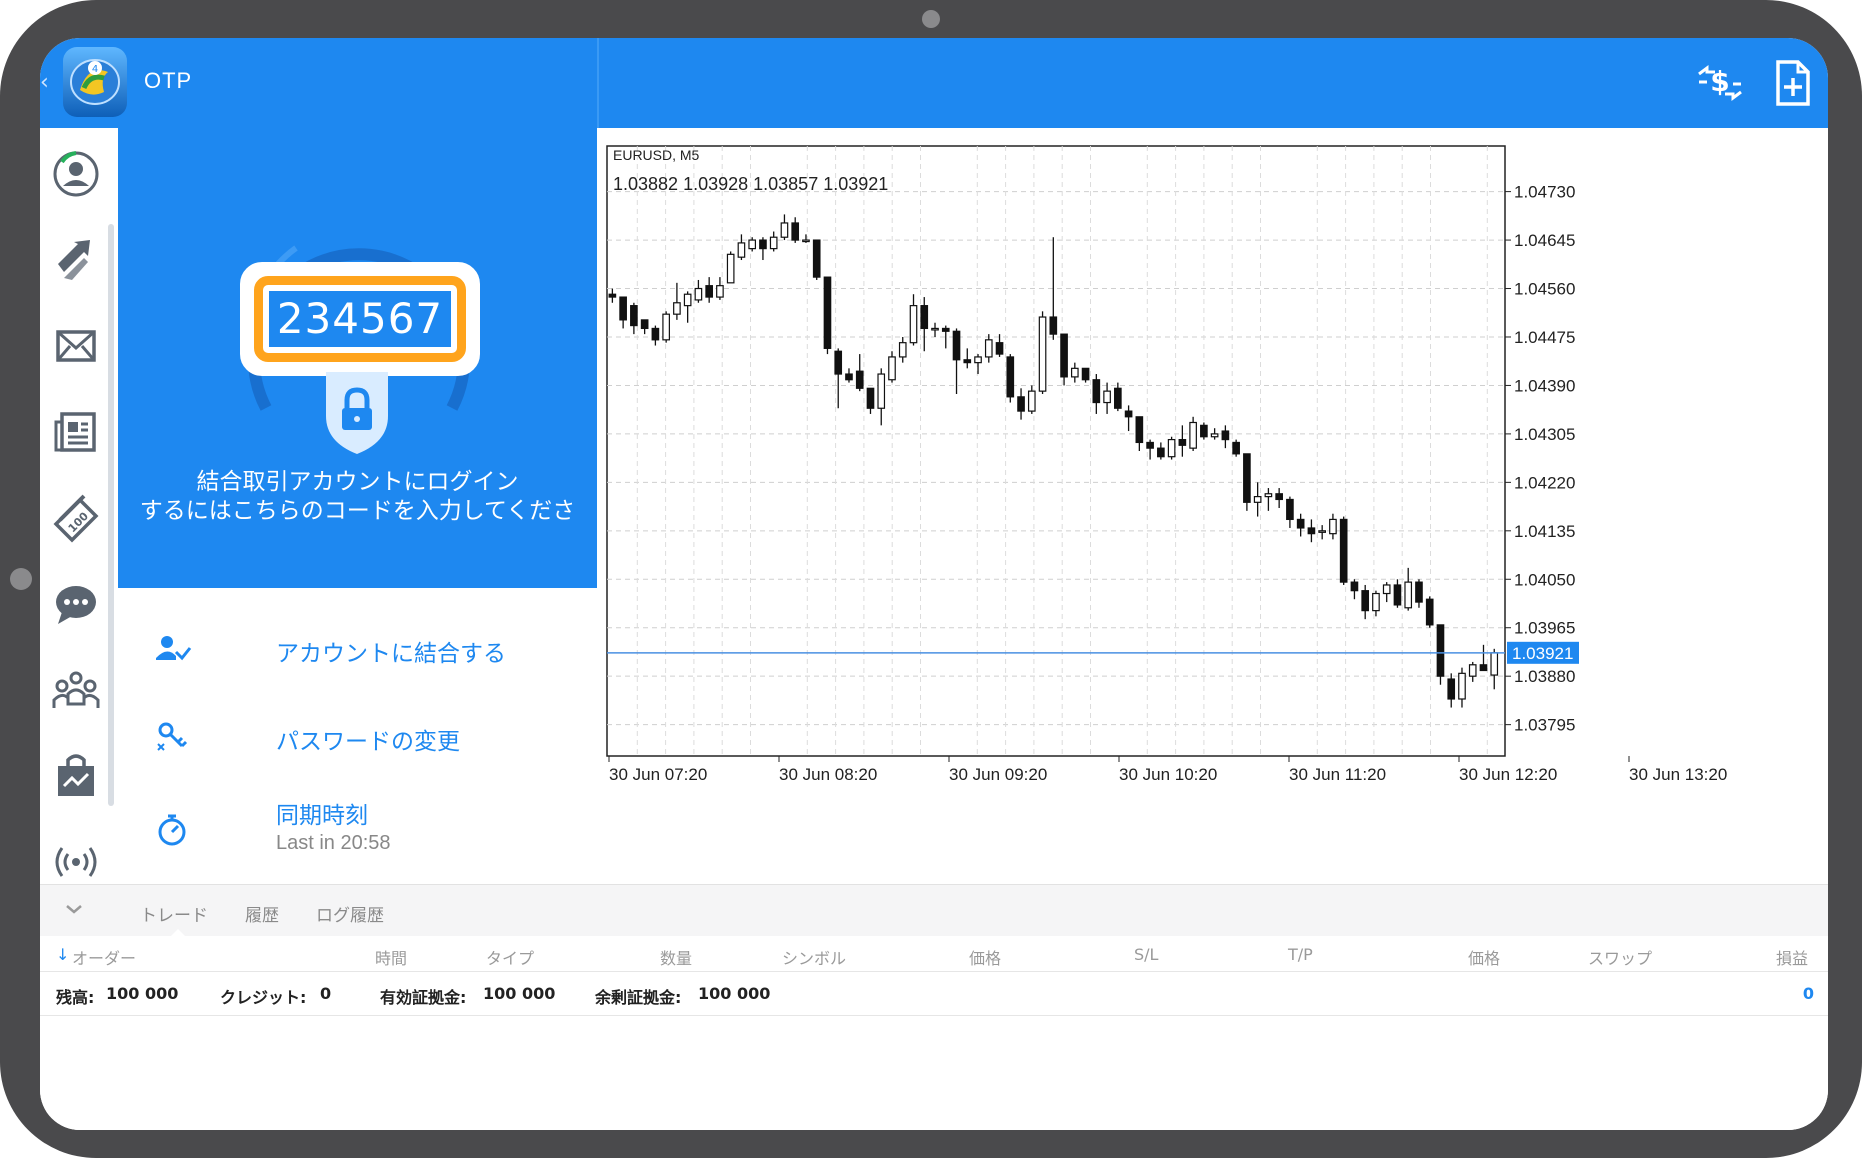 This screenshot has height=1158, width=1862. Describe the element at coordinates (262, 913) in the screenshot. I see `tab-history: 履歴` at that location.